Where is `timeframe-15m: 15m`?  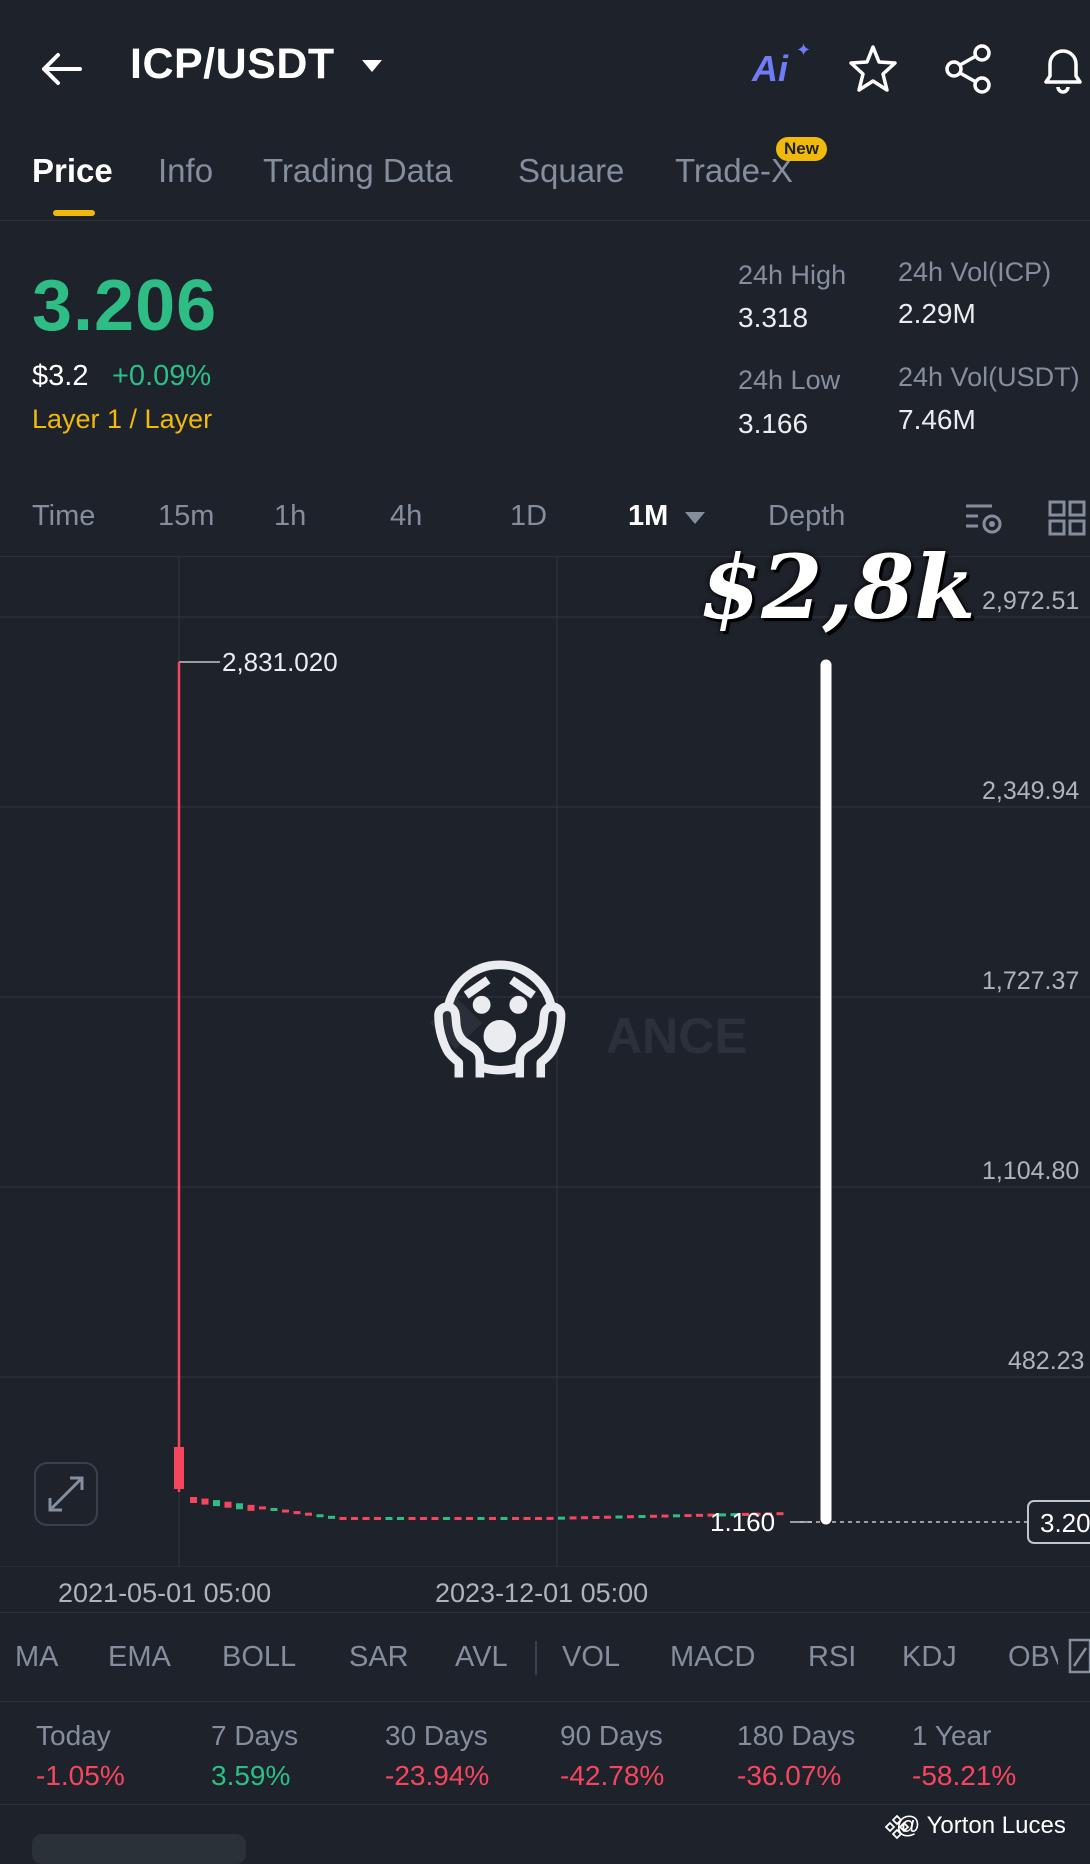
timeframe-15m: 15m is located at coordinates (186, 516).